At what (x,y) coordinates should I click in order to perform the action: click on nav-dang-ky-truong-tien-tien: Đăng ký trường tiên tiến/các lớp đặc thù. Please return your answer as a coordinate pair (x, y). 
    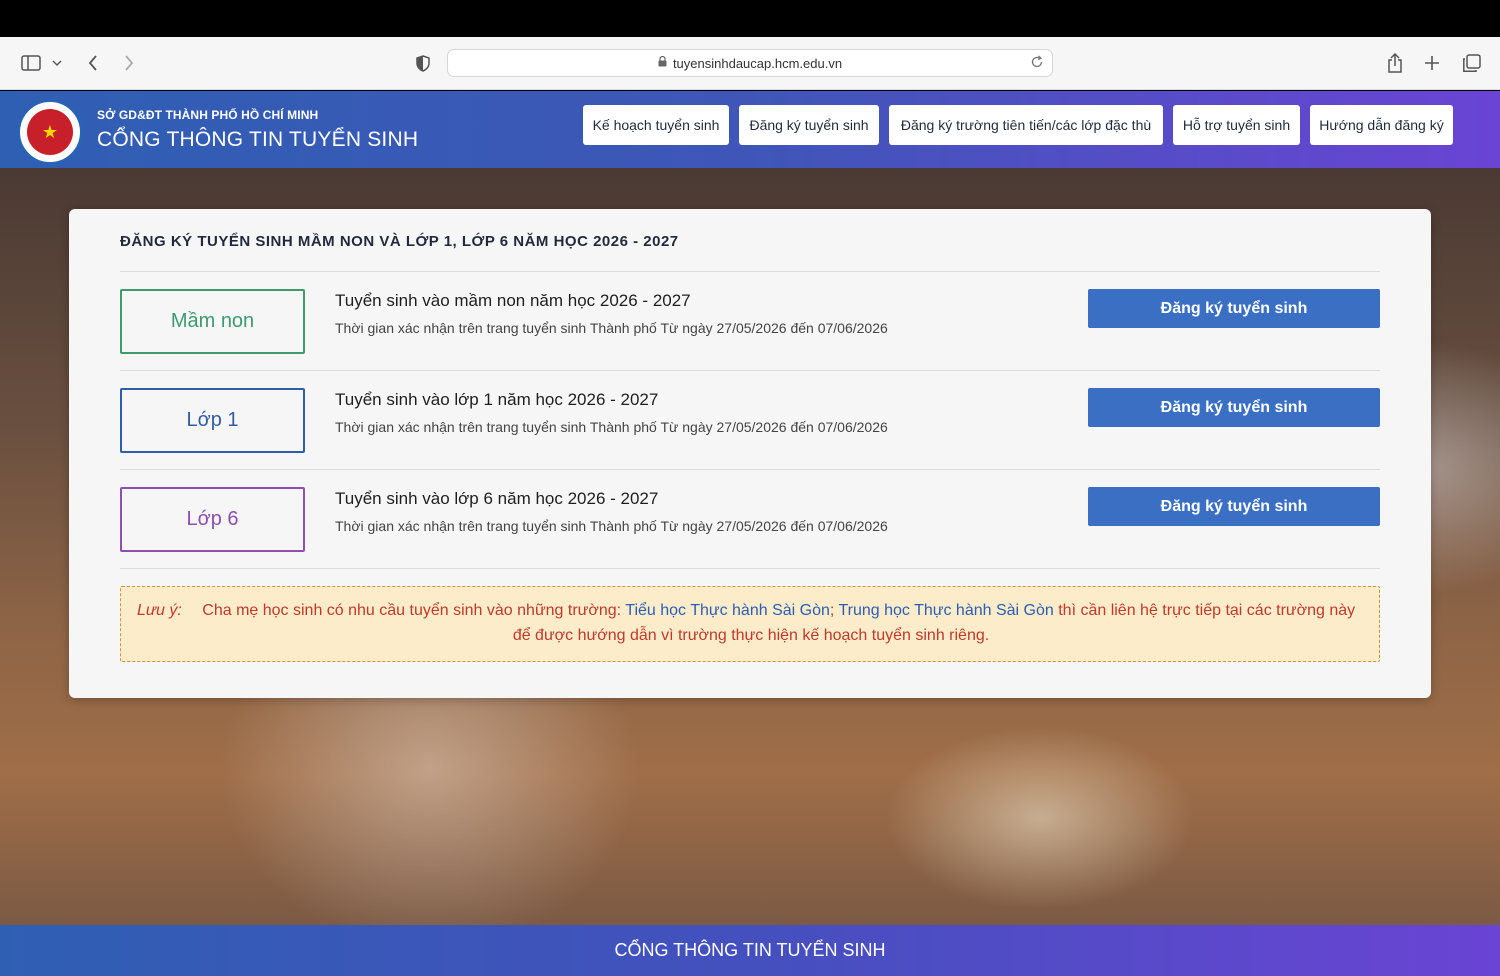
    Looking at the image, I should click on (1026, 125).